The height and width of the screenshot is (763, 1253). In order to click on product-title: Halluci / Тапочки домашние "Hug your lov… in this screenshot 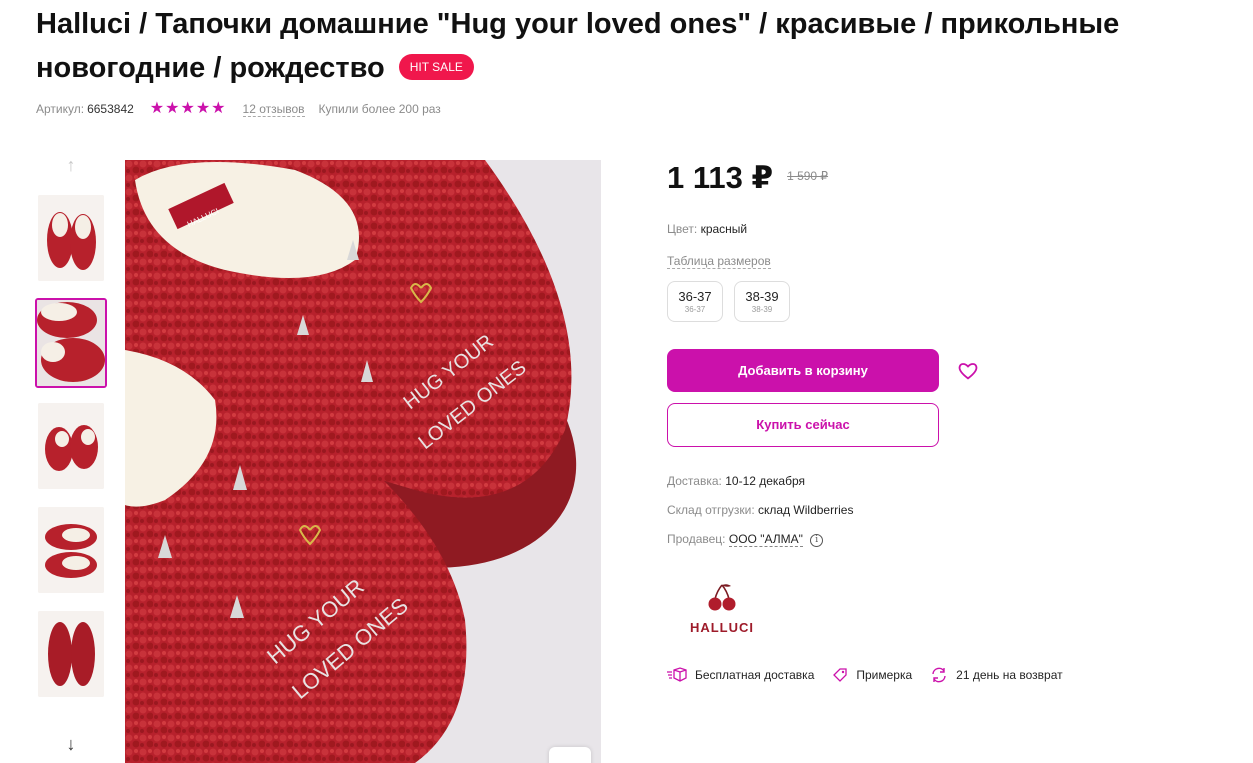, I will do `click(644, 46)`.